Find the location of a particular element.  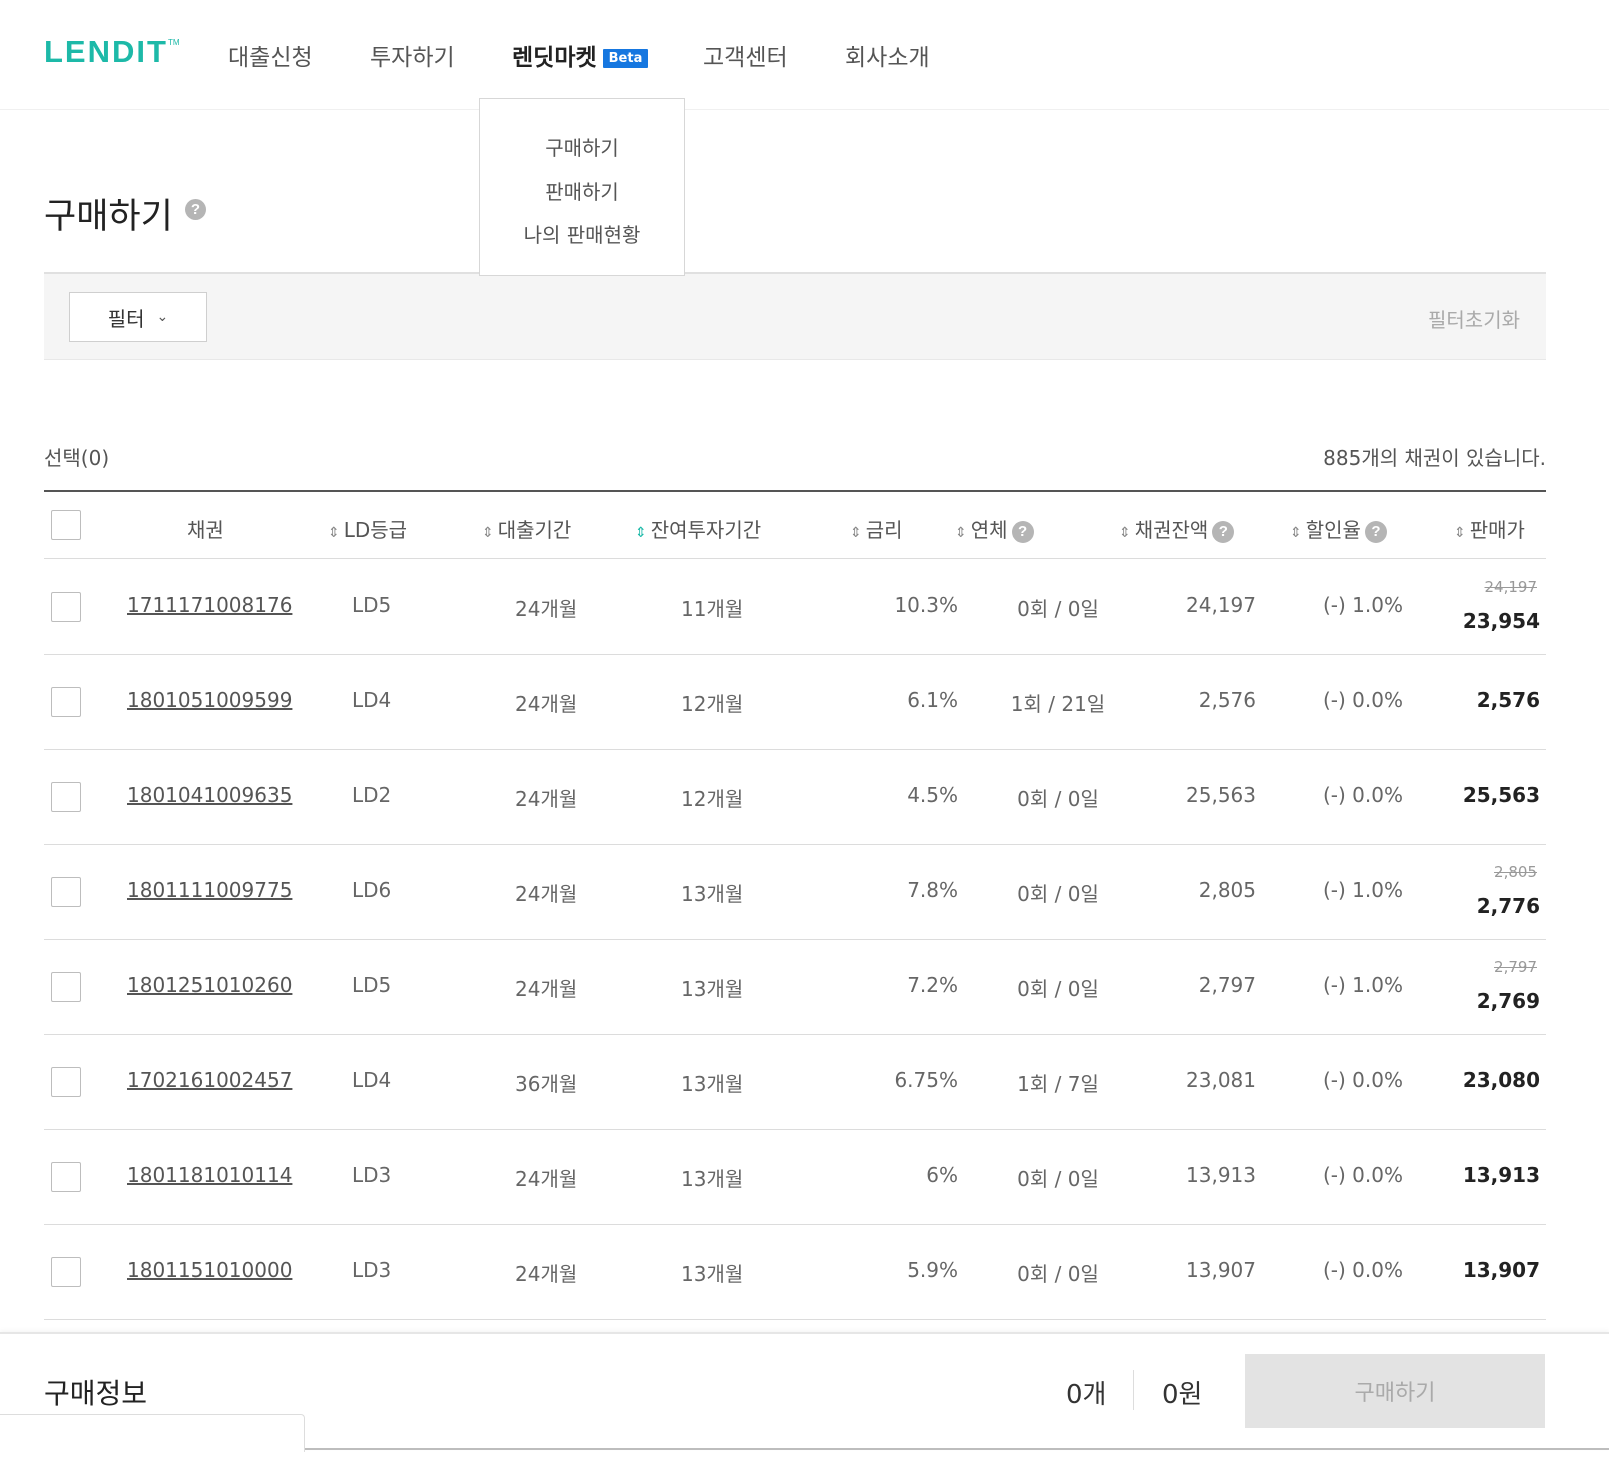

bond-id-link: 1801151010000 is located at coordinates (209, 1270).